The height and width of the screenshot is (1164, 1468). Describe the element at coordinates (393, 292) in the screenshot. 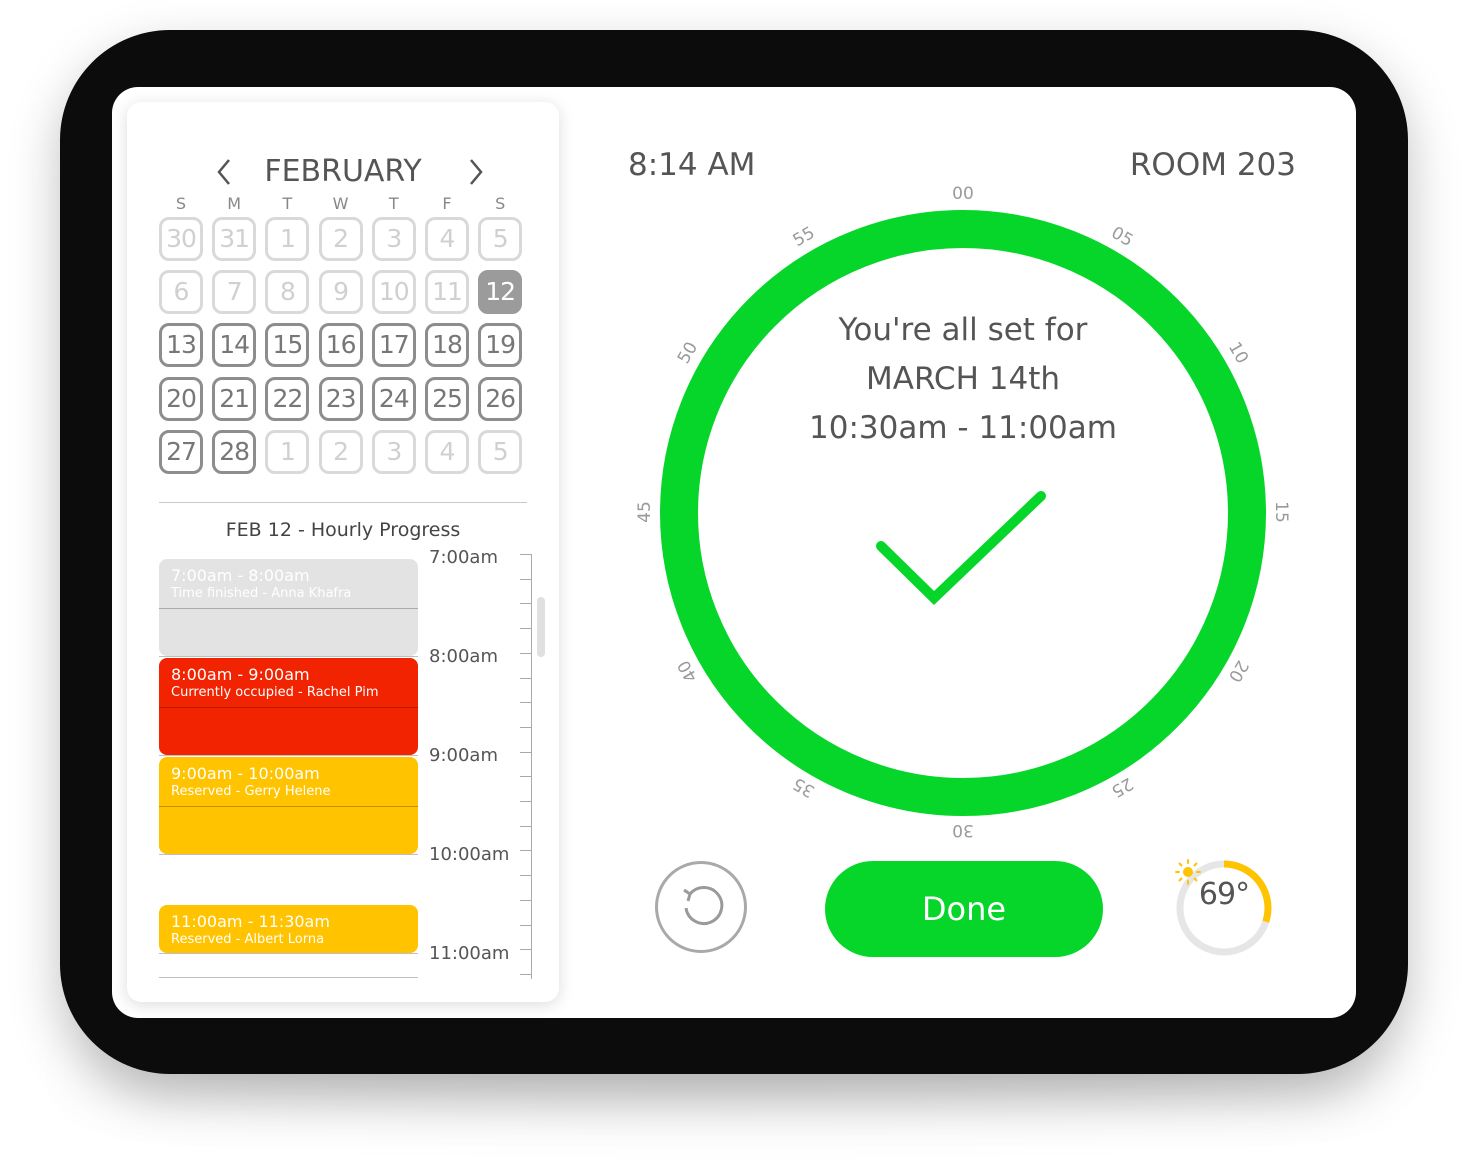

I see `calendar-day: 10` at that location.